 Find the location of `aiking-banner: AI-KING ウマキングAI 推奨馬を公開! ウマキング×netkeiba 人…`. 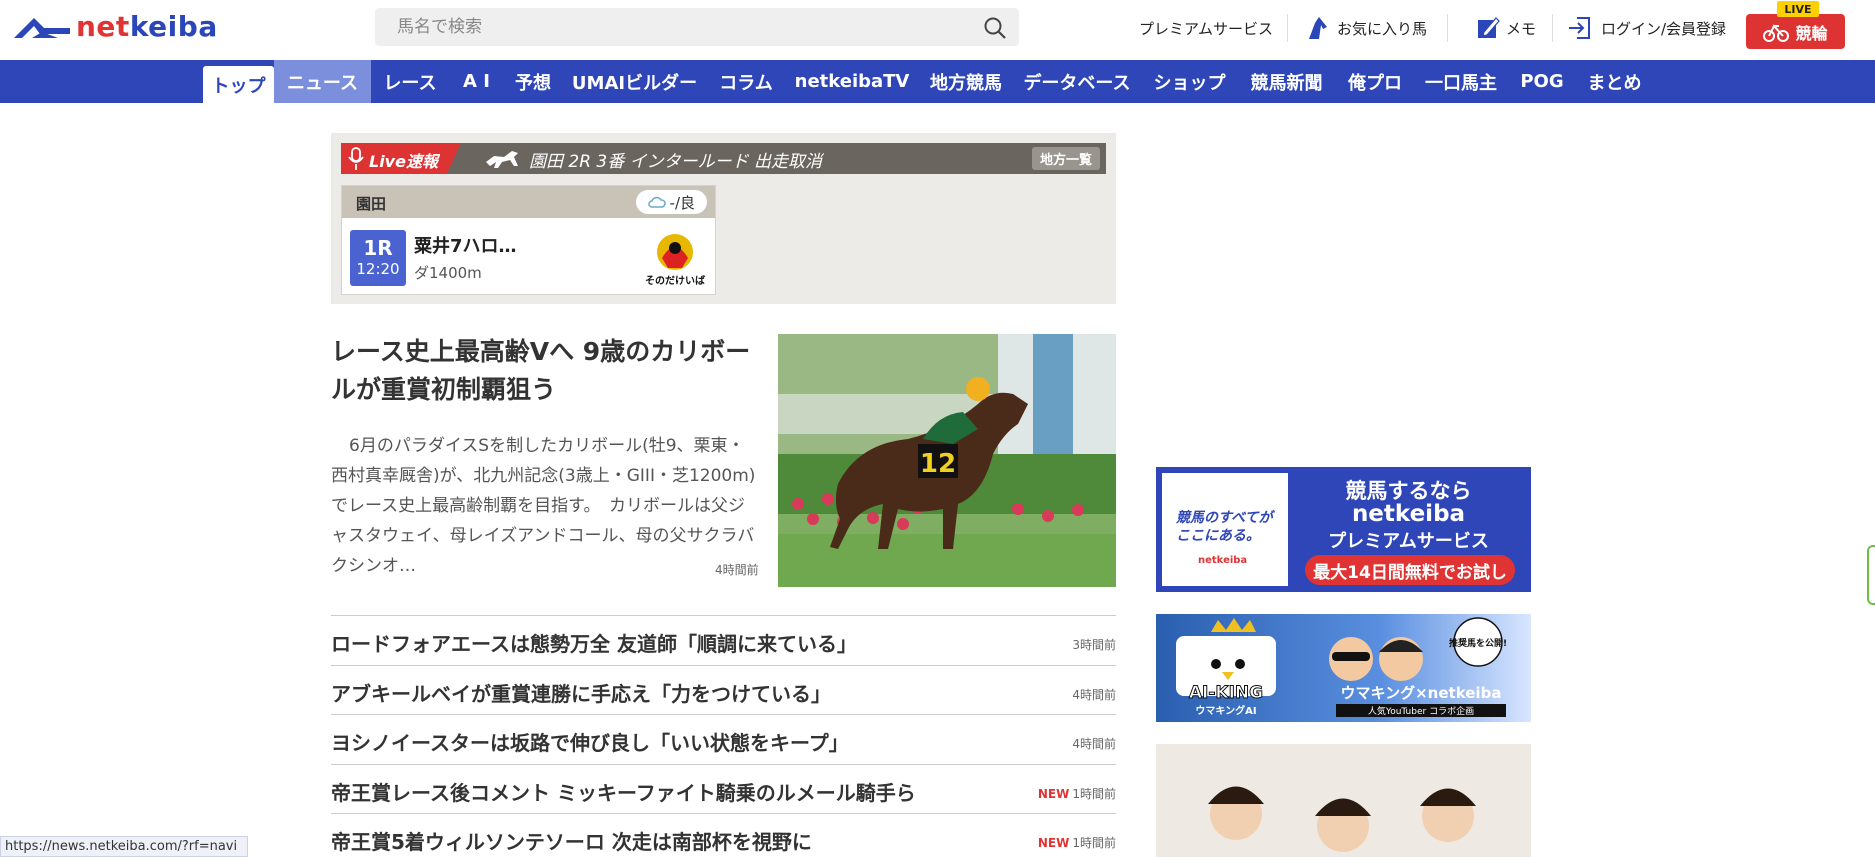

aiking-banner: AI-KING ウマキングAI 推奨馬を公開! ウマキング×netkeiba 人… is located at coordinates (1343, 668).